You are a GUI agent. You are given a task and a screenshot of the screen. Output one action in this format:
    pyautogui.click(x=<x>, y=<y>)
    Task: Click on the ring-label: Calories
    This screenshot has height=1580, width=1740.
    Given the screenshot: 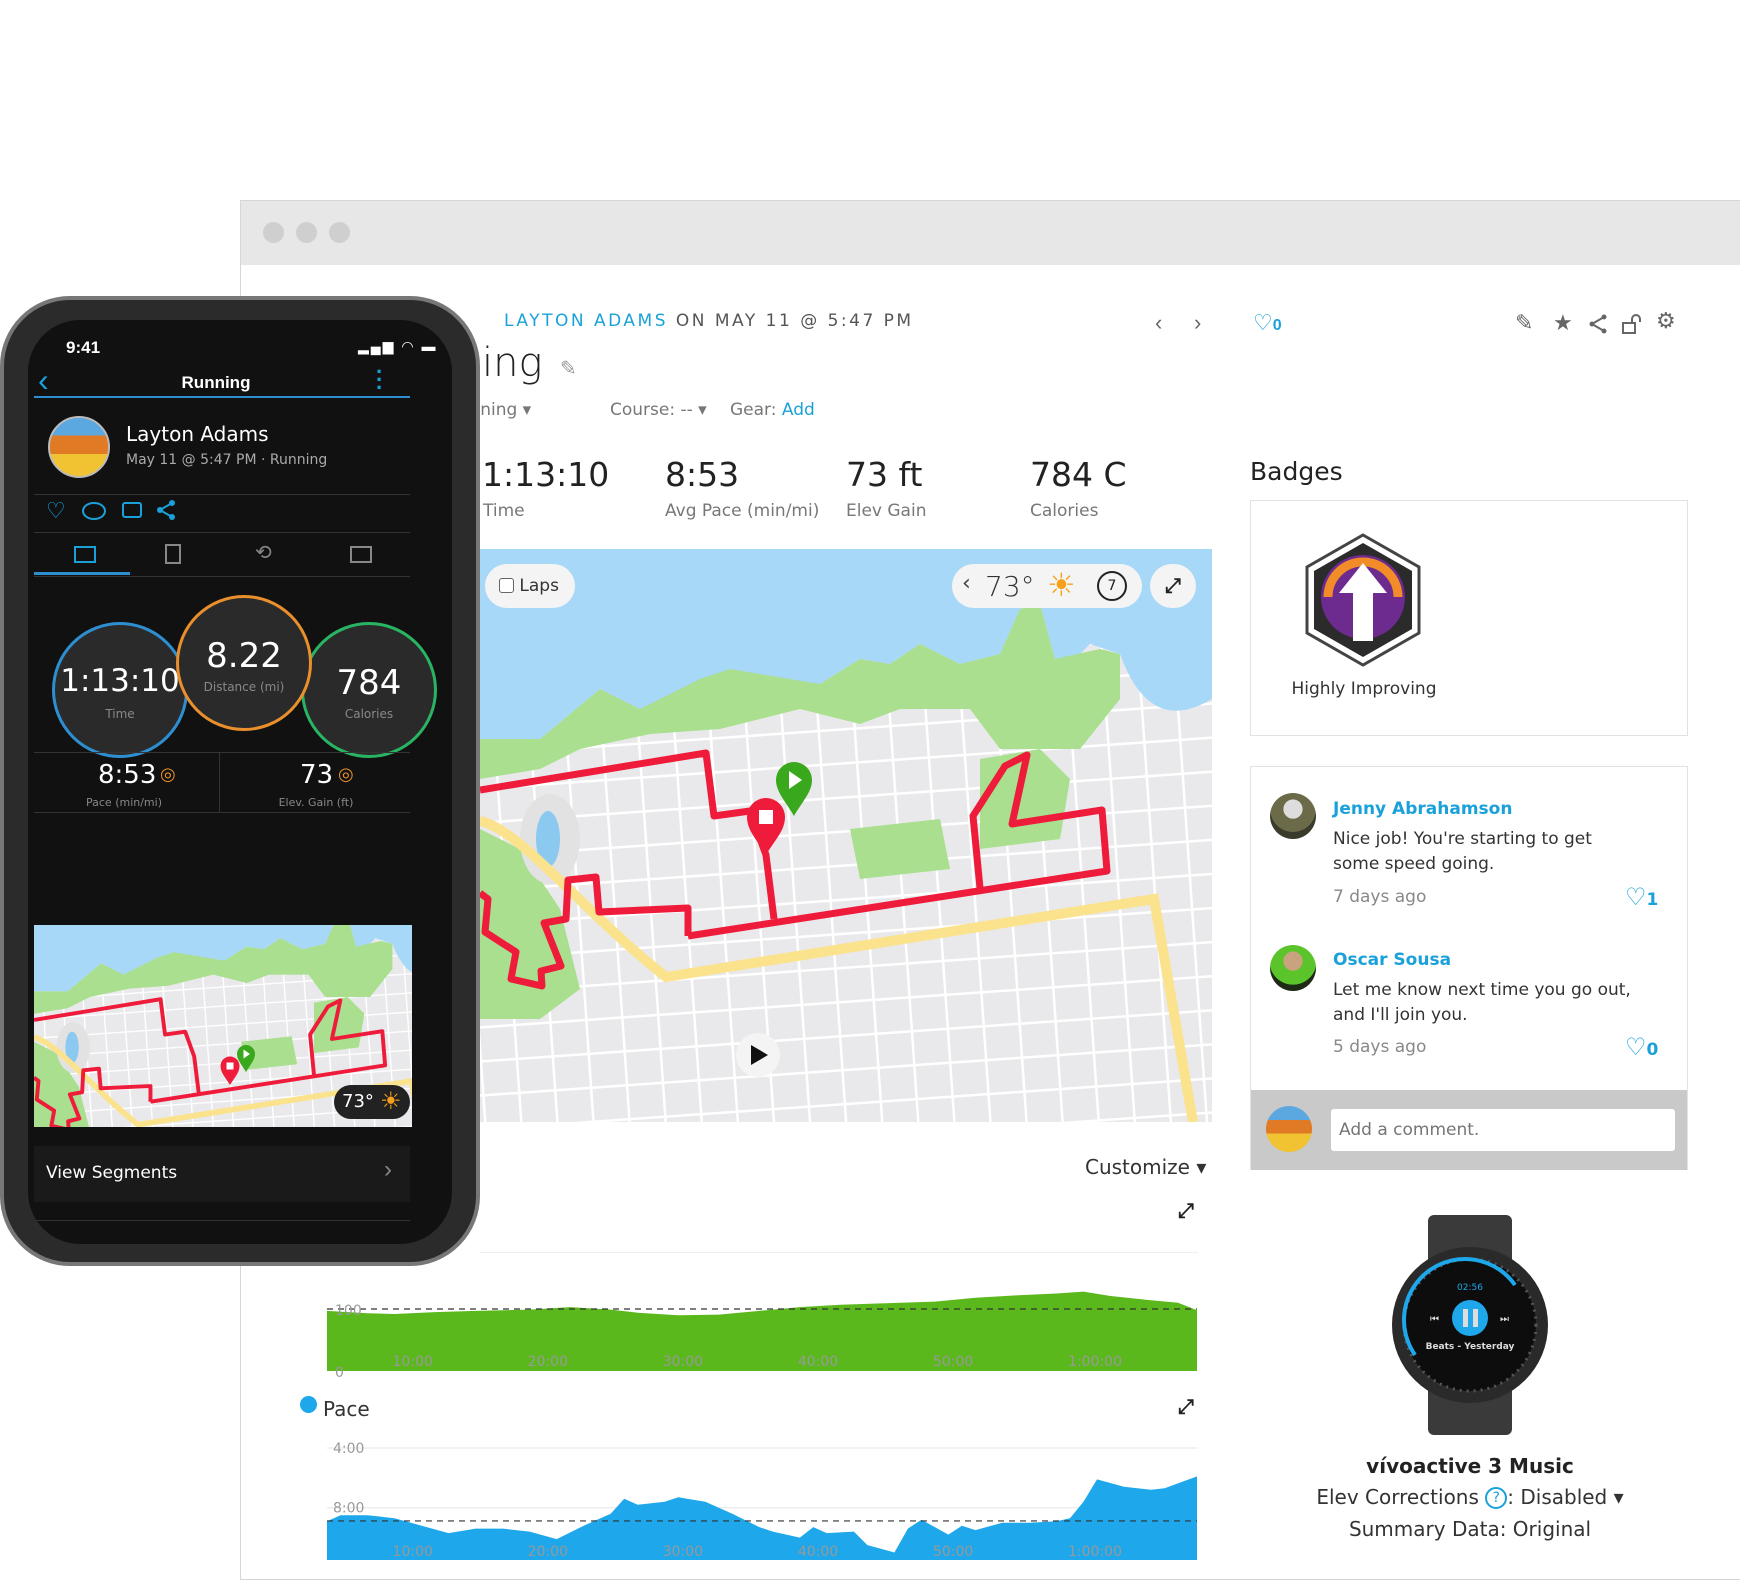 What is the action you would take?
    pyautogui.click(x=369, y=714)
    